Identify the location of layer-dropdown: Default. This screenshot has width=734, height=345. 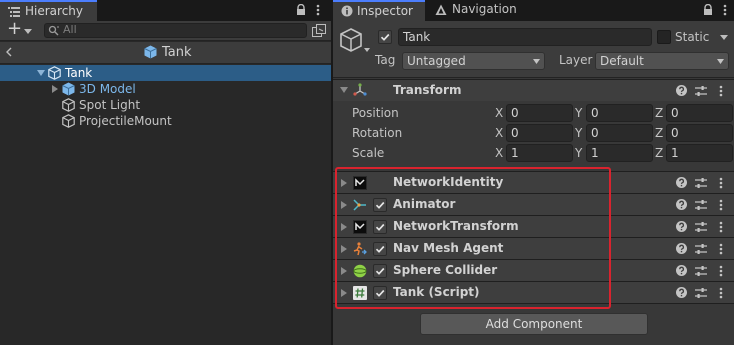
(662, 61).